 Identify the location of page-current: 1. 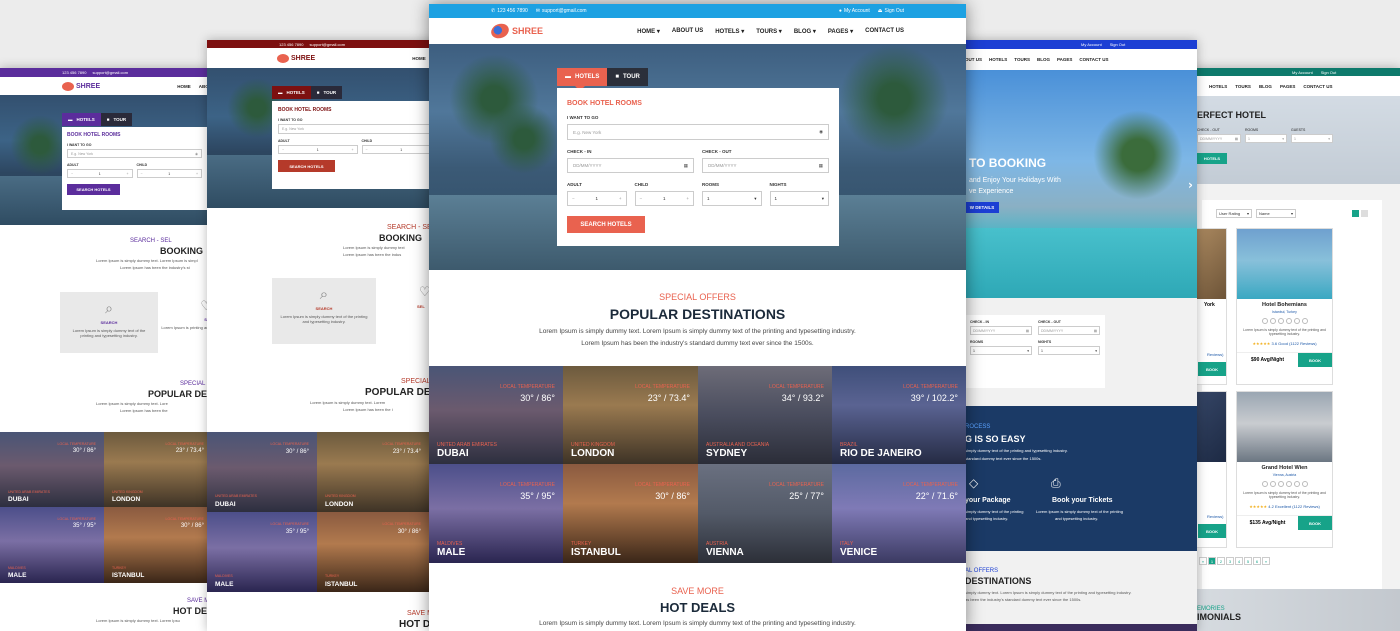
(1212, 561).